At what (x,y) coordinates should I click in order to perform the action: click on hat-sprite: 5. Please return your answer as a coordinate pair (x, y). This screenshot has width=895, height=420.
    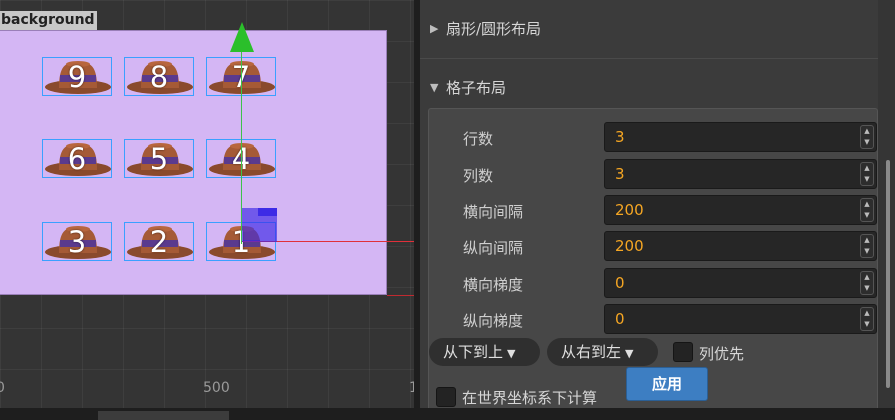
    Looking at the image, I should click on (159, 158).